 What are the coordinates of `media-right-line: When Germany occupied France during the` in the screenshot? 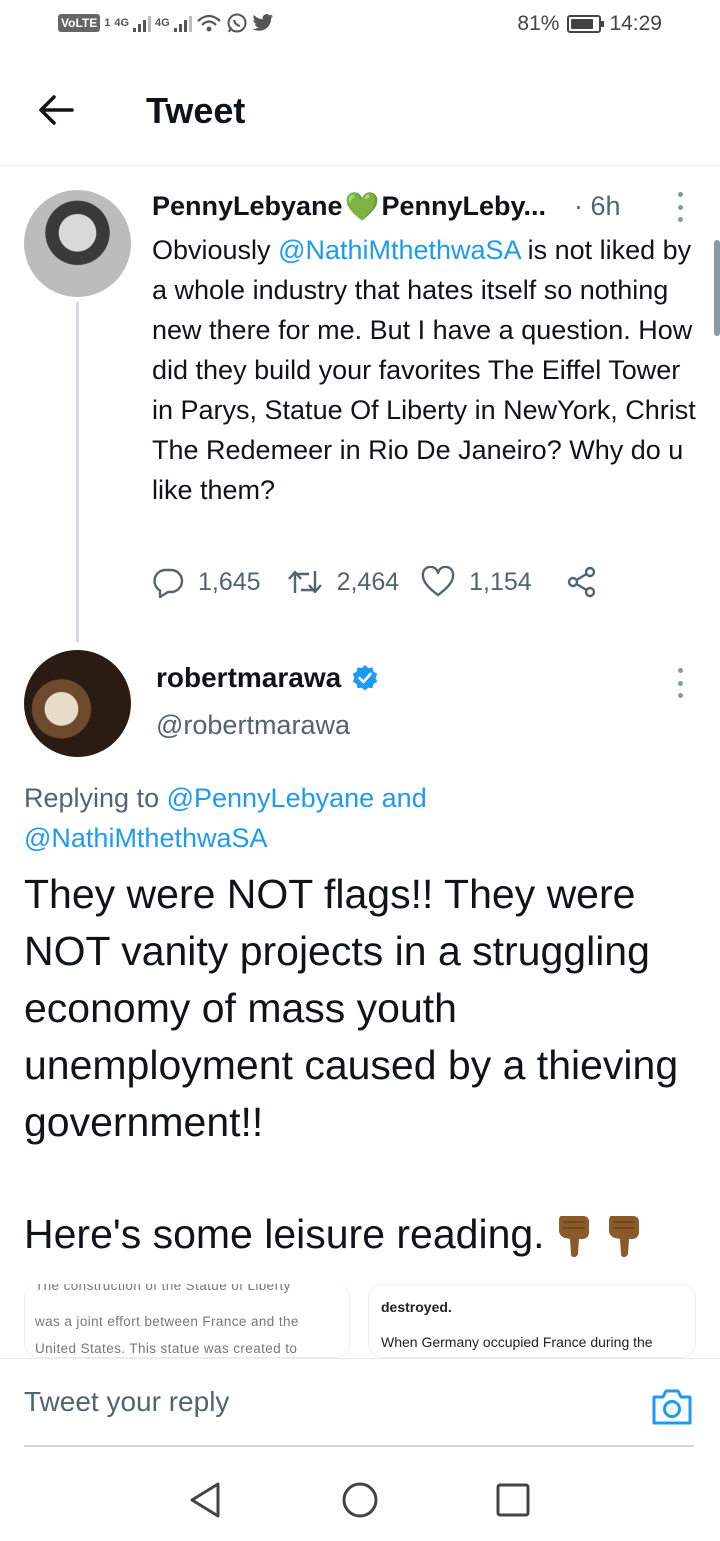 It's located at (517, 1342).